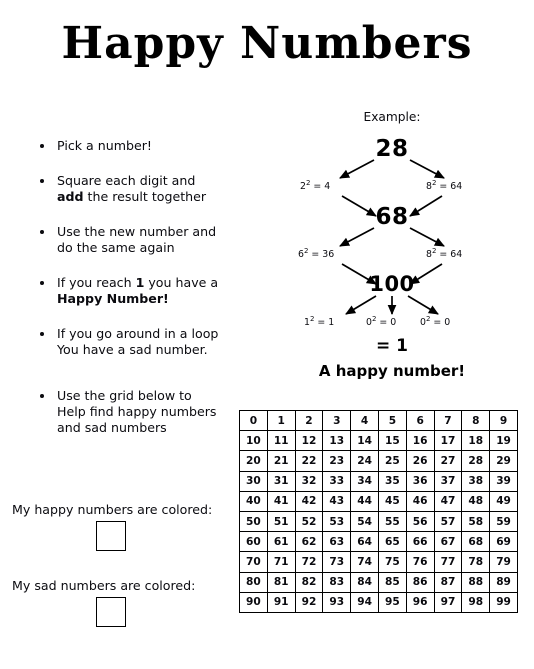  What do you see at coordinates (420, 420) in the screenshot?
I see `grid-cell-6: 6` at bounding box center [420, 420].